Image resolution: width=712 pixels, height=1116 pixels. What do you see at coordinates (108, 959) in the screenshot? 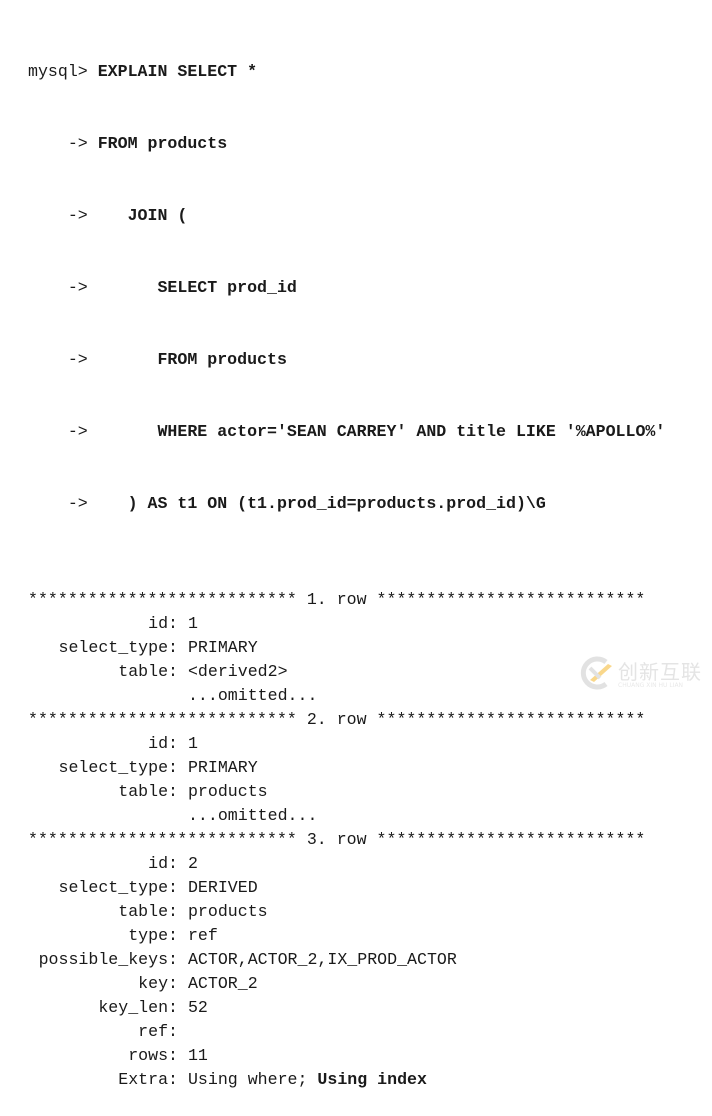
I see `field-label: possible_keys:` at bounding box center [108, 959].